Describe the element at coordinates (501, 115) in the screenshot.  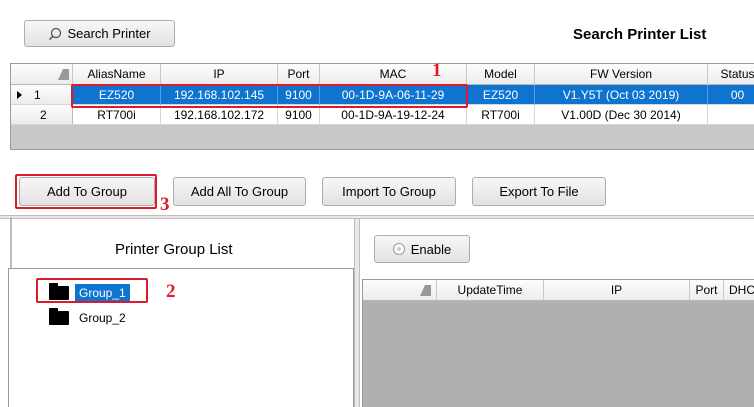
I see `cell-model: RT700i` at that location.